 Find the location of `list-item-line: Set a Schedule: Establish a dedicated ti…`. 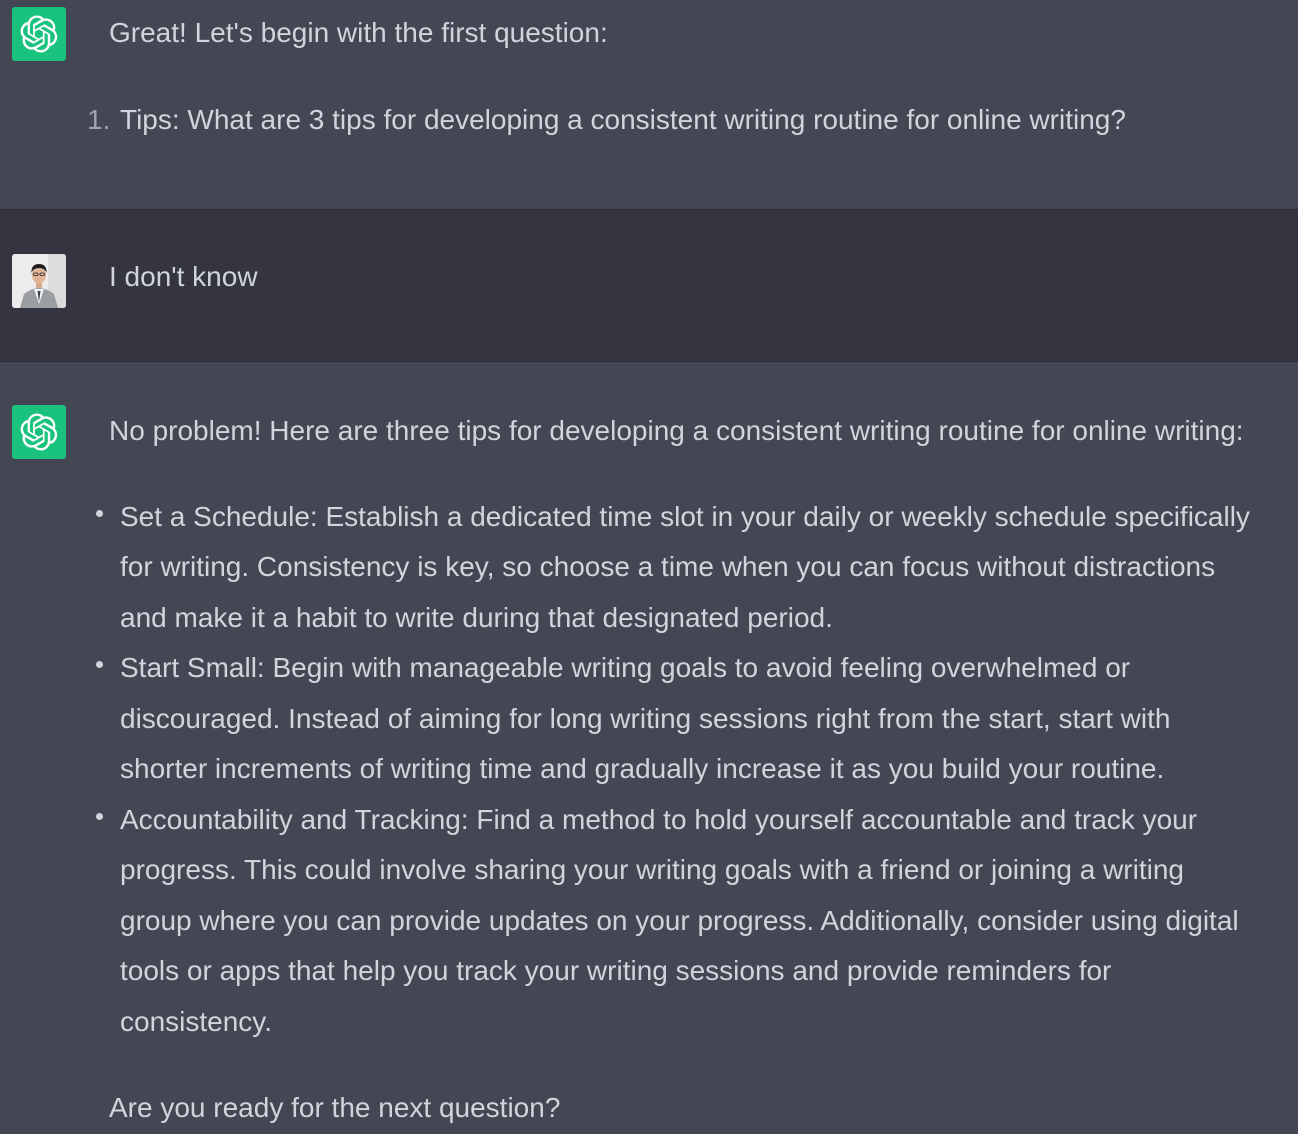

list-item-line: Set a Schedule: Establish a dedicated ti… is located at coordinates (685, 516).